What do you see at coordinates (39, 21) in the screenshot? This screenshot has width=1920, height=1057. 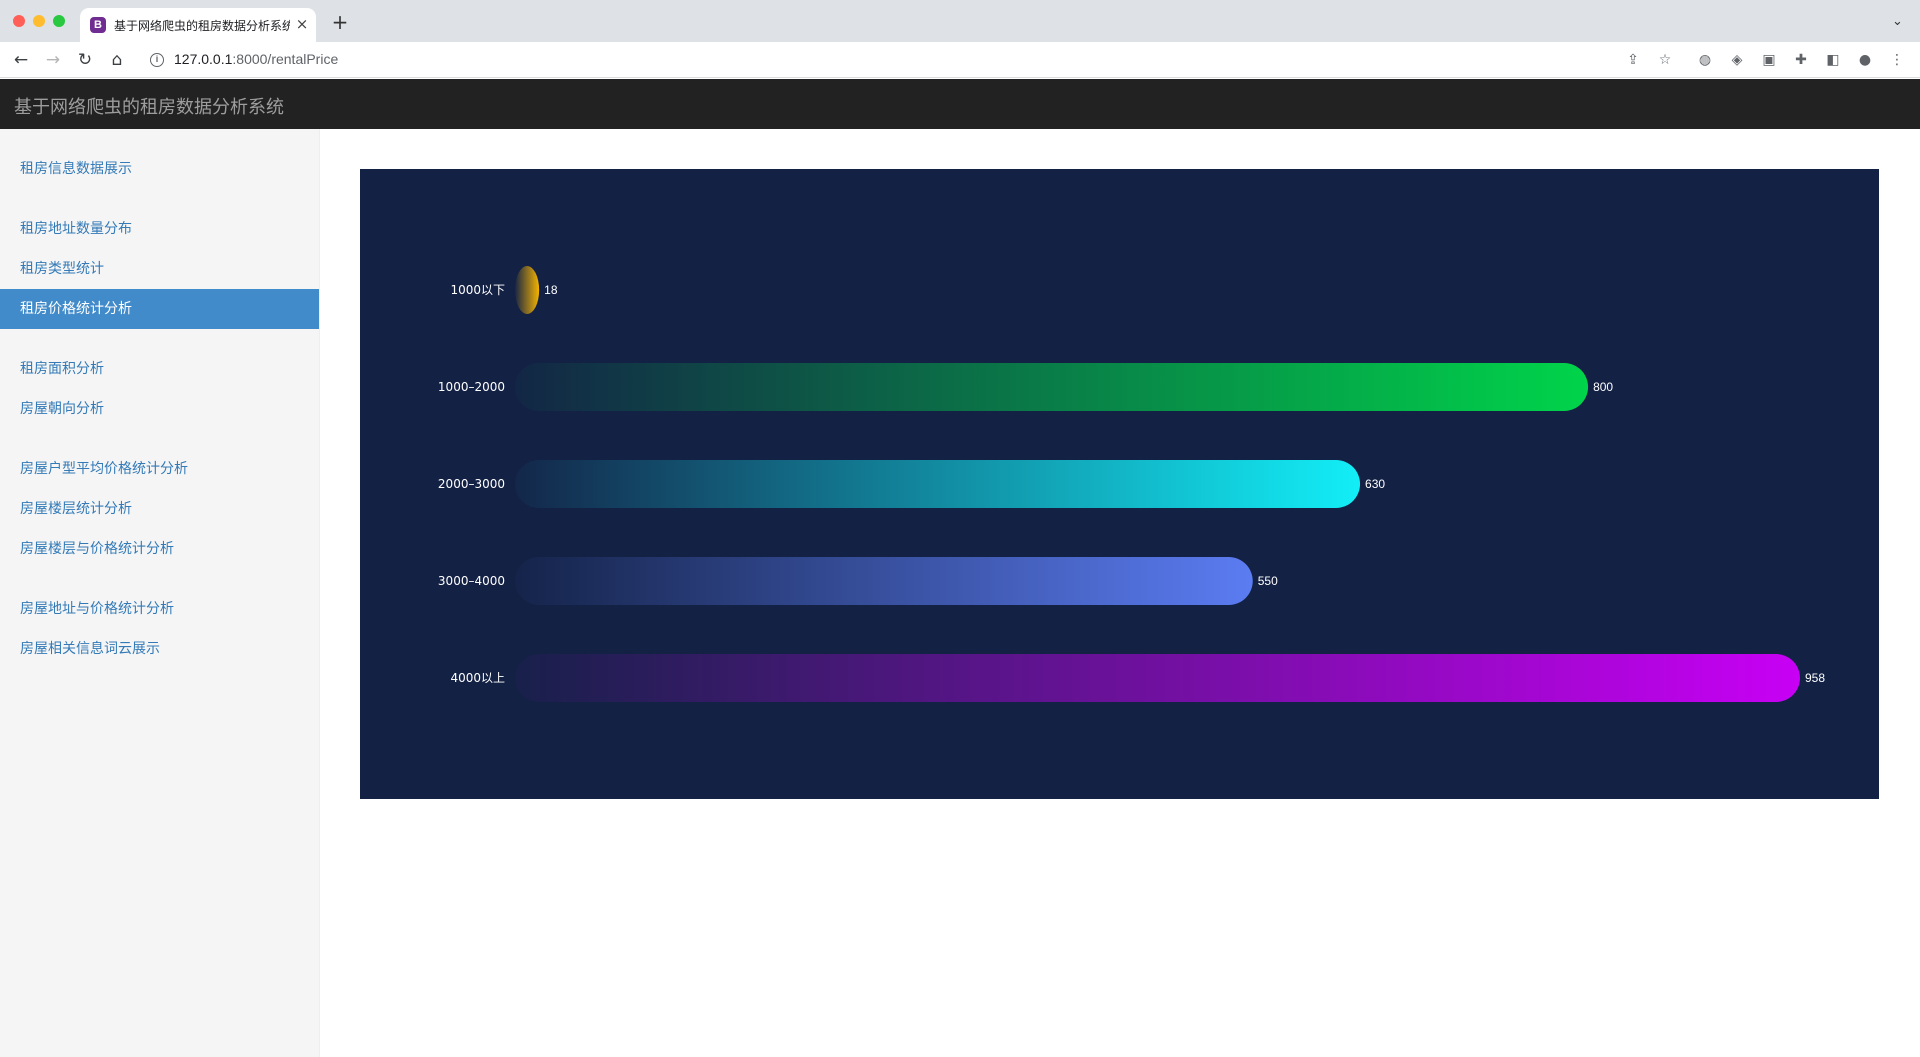 I see `window-minimize-dot` at bounding box center [39, 21].